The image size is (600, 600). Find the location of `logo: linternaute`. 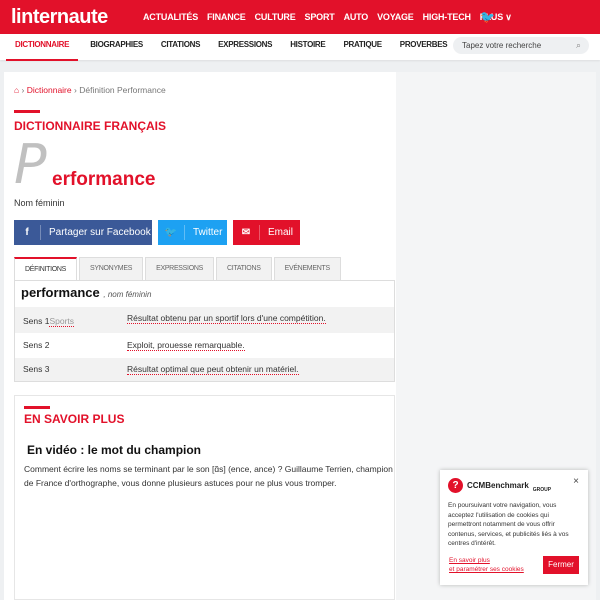

logo: linternaute is located at coordinates (76, 17).